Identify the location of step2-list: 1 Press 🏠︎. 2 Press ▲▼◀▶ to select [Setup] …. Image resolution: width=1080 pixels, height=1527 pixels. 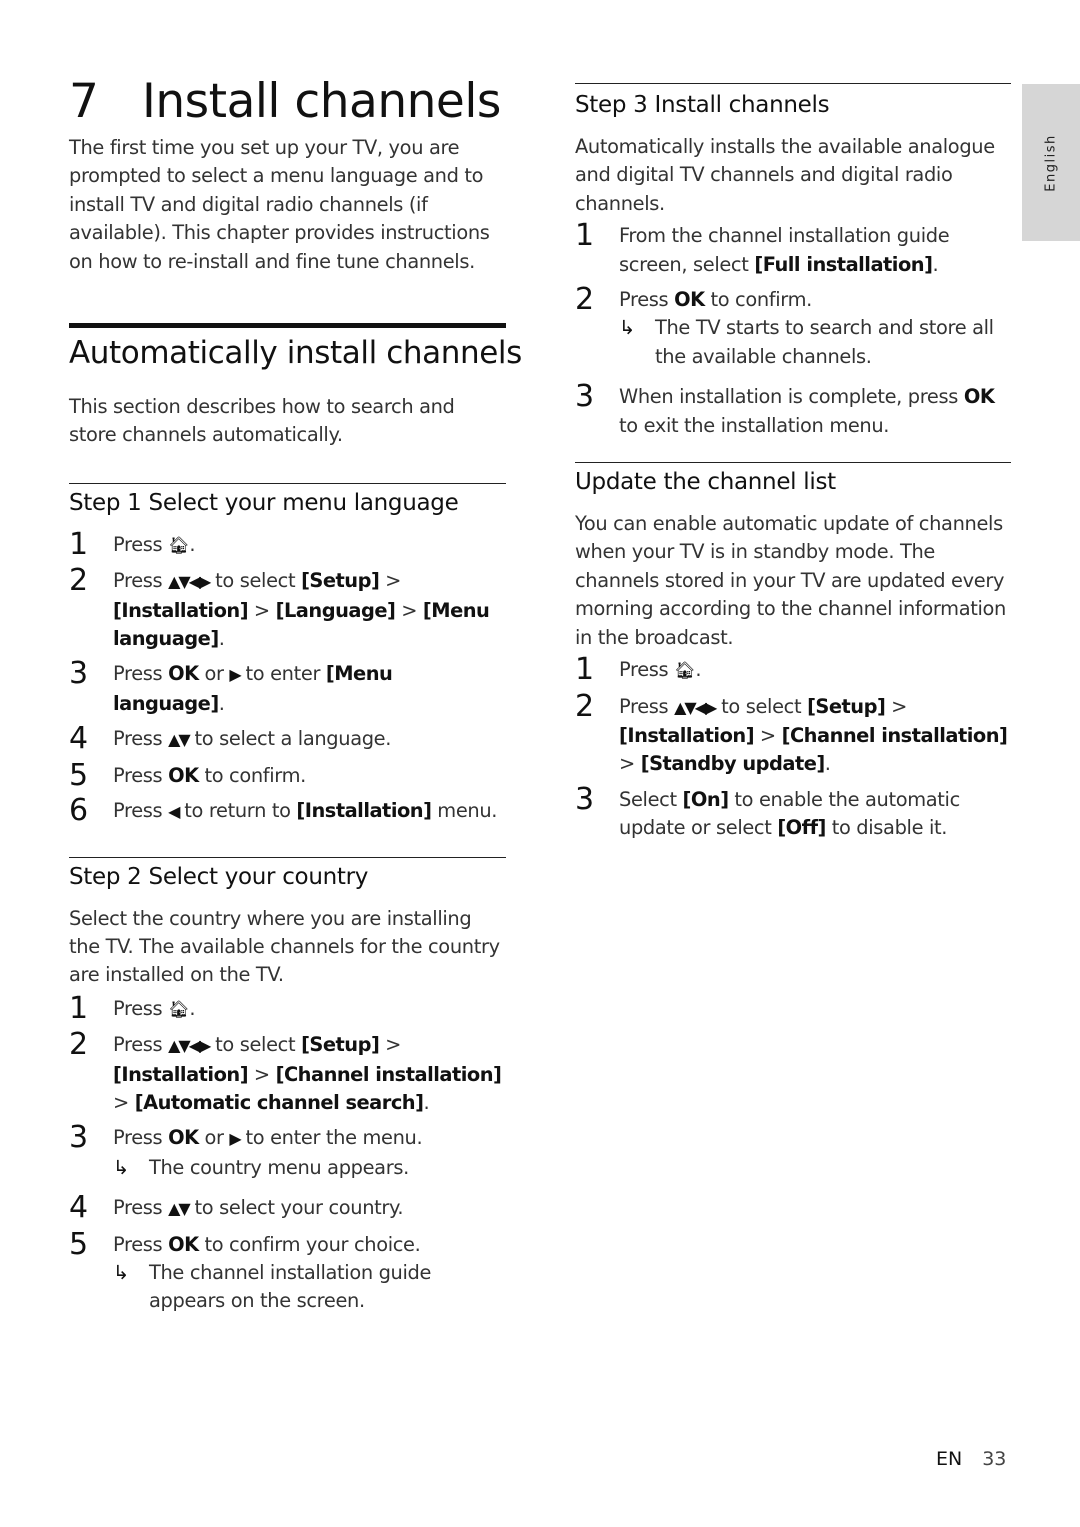
(287, 1153).